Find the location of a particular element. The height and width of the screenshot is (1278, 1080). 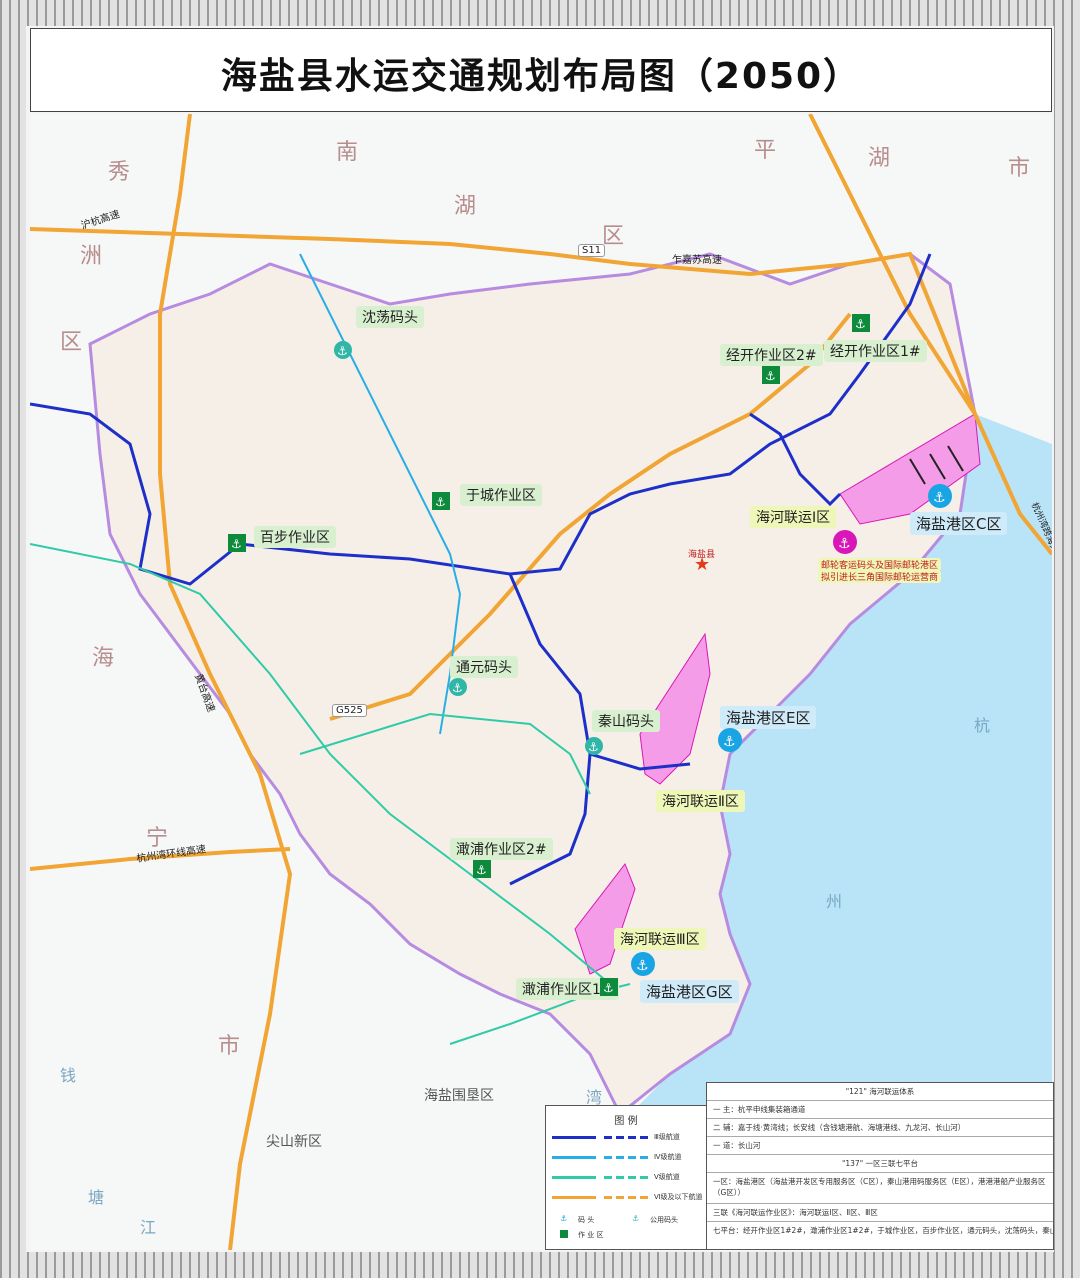

info-row: 二 辅：嘉于线·黄湾线；长安线（含钱塘港航、海塘港线、九龙河、长山河） is located at coordinates (880, 1128).